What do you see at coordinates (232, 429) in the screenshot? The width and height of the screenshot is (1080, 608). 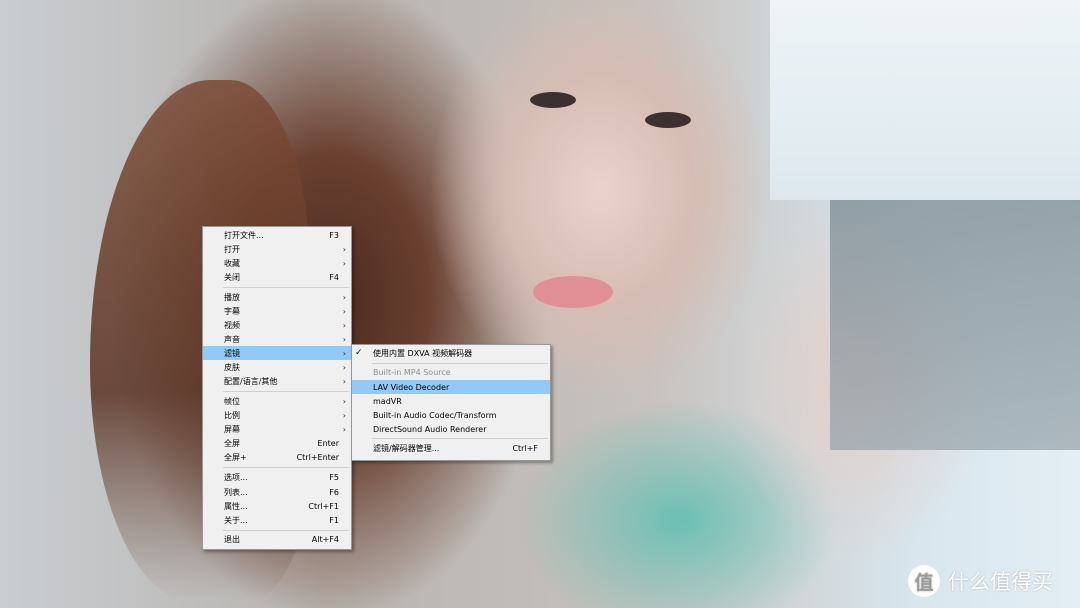 I see `menu-item-label: 屏幕` at bounding box center [232, 429].